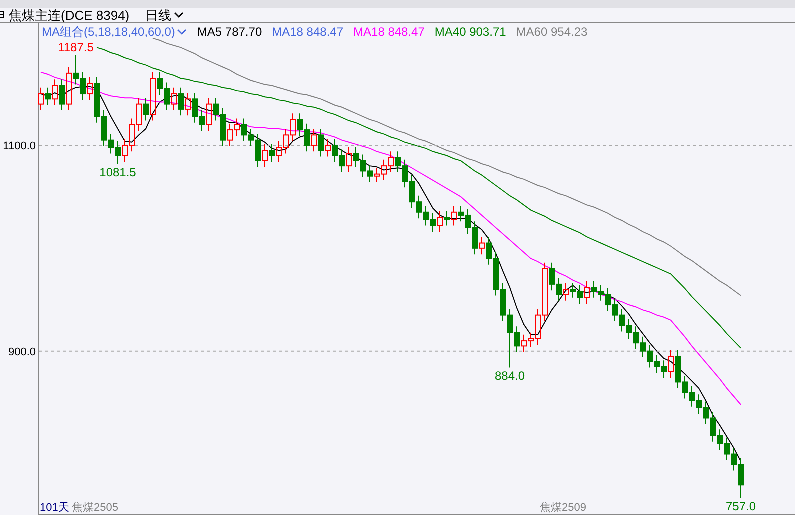 The width and height of the screenshot is (795, 515). Describe the element at coordinates (741, 507) in the screenshot. I see `price-label: 757.0` at that location.